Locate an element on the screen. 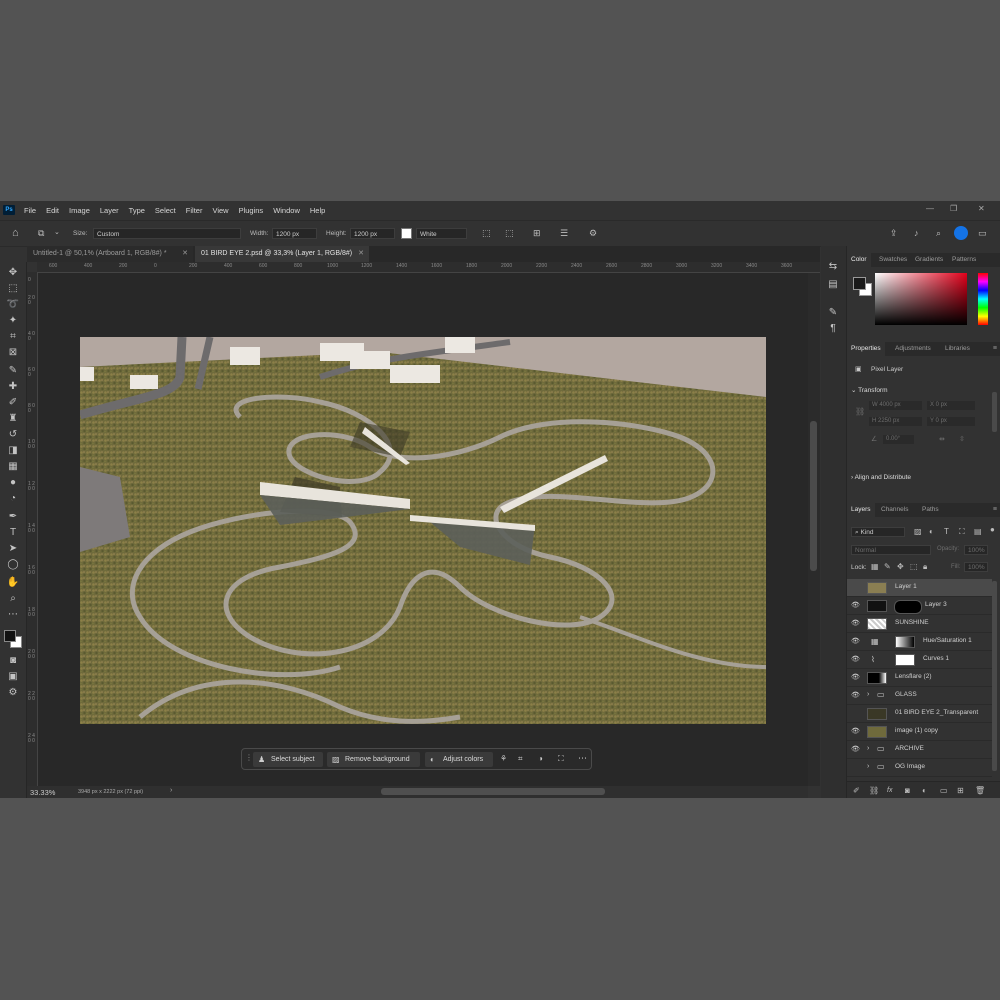  tab-channels: Channels is located at coordinates (894, 510).